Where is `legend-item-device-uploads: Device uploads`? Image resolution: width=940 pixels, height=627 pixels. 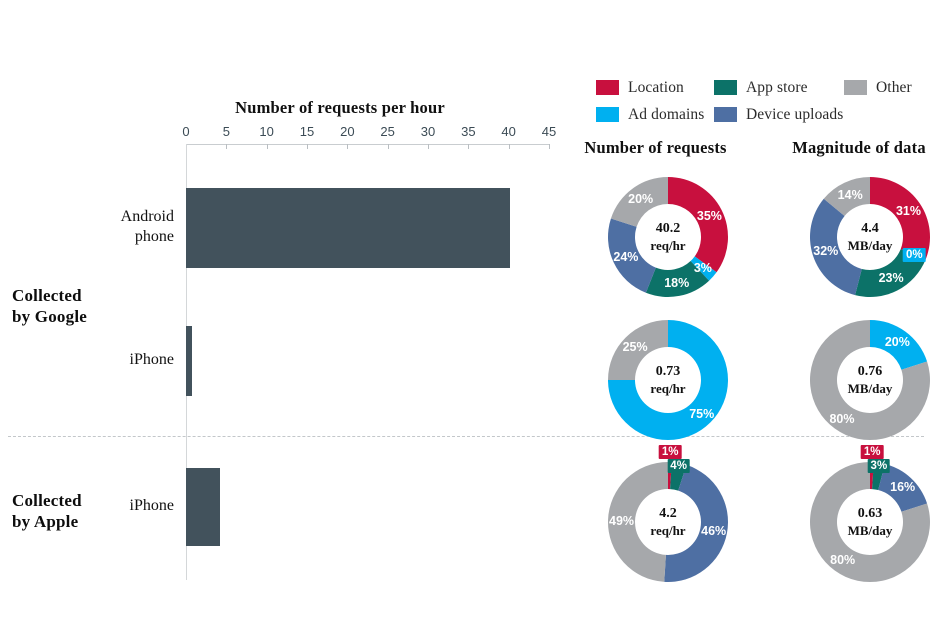 legend-item-device-uploads: Device uploads is located at coordinates (779, 115).